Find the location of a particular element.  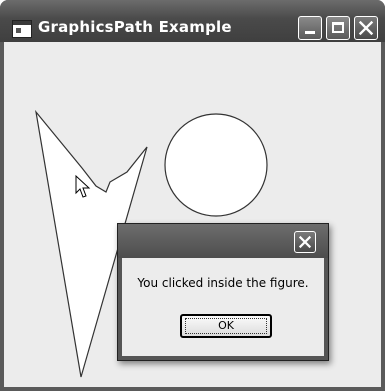

close-button is located at coordinates (366, 28).